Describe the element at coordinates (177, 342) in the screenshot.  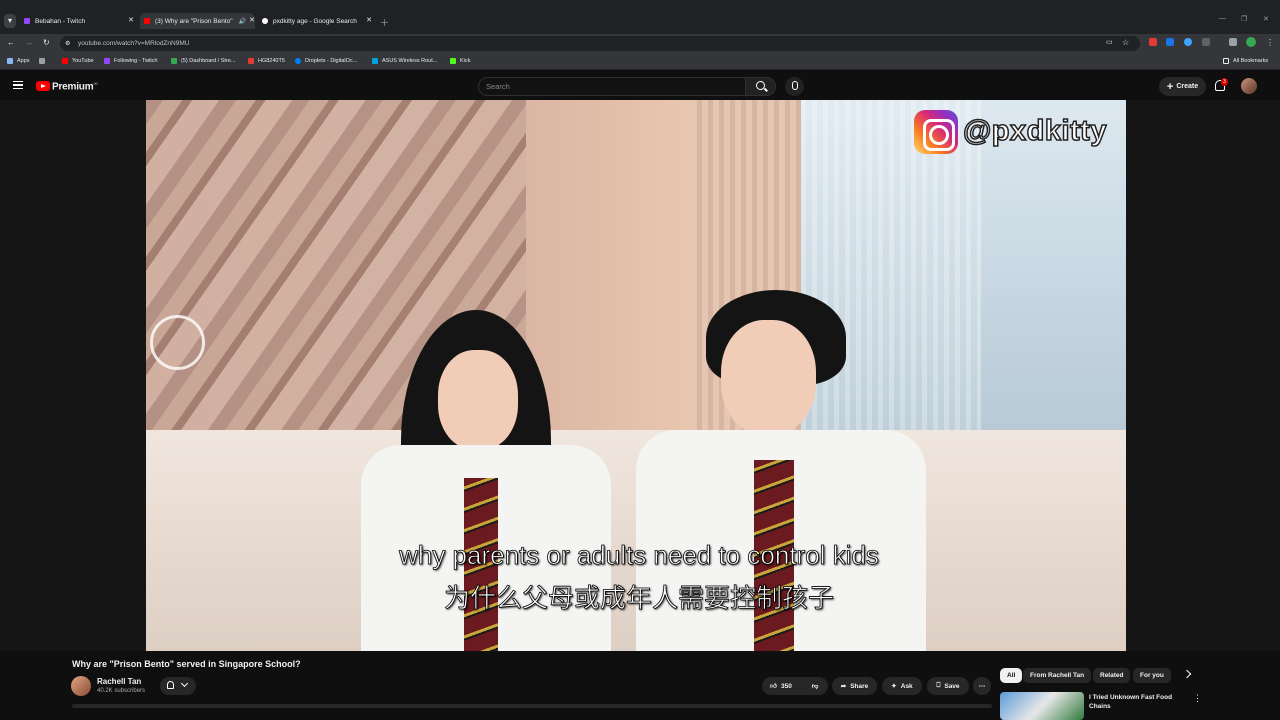
I see `click-ring-indicator` at that location.